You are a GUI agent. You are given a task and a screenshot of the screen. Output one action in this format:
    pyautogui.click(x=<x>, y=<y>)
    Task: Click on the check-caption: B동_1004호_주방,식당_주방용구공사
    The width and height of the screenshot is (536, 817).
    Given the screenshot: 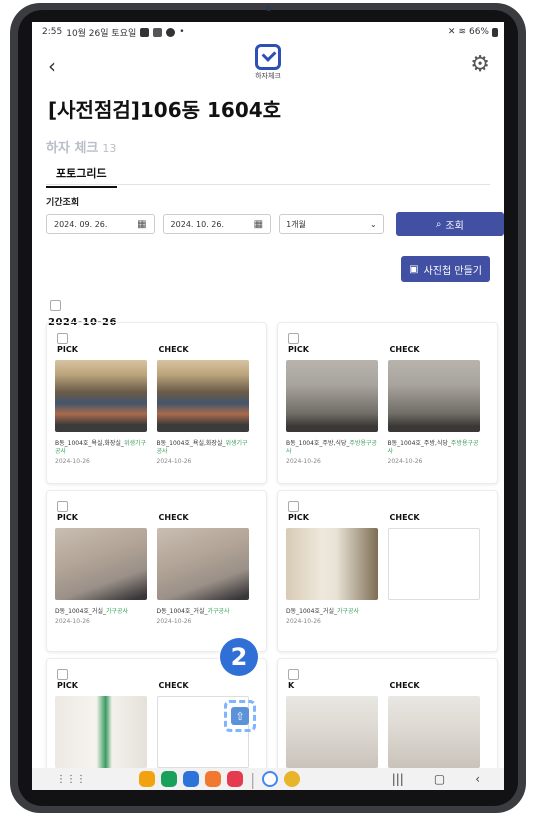 What is the action you would take?
    pyautogui.click(x=436, y=448)
    